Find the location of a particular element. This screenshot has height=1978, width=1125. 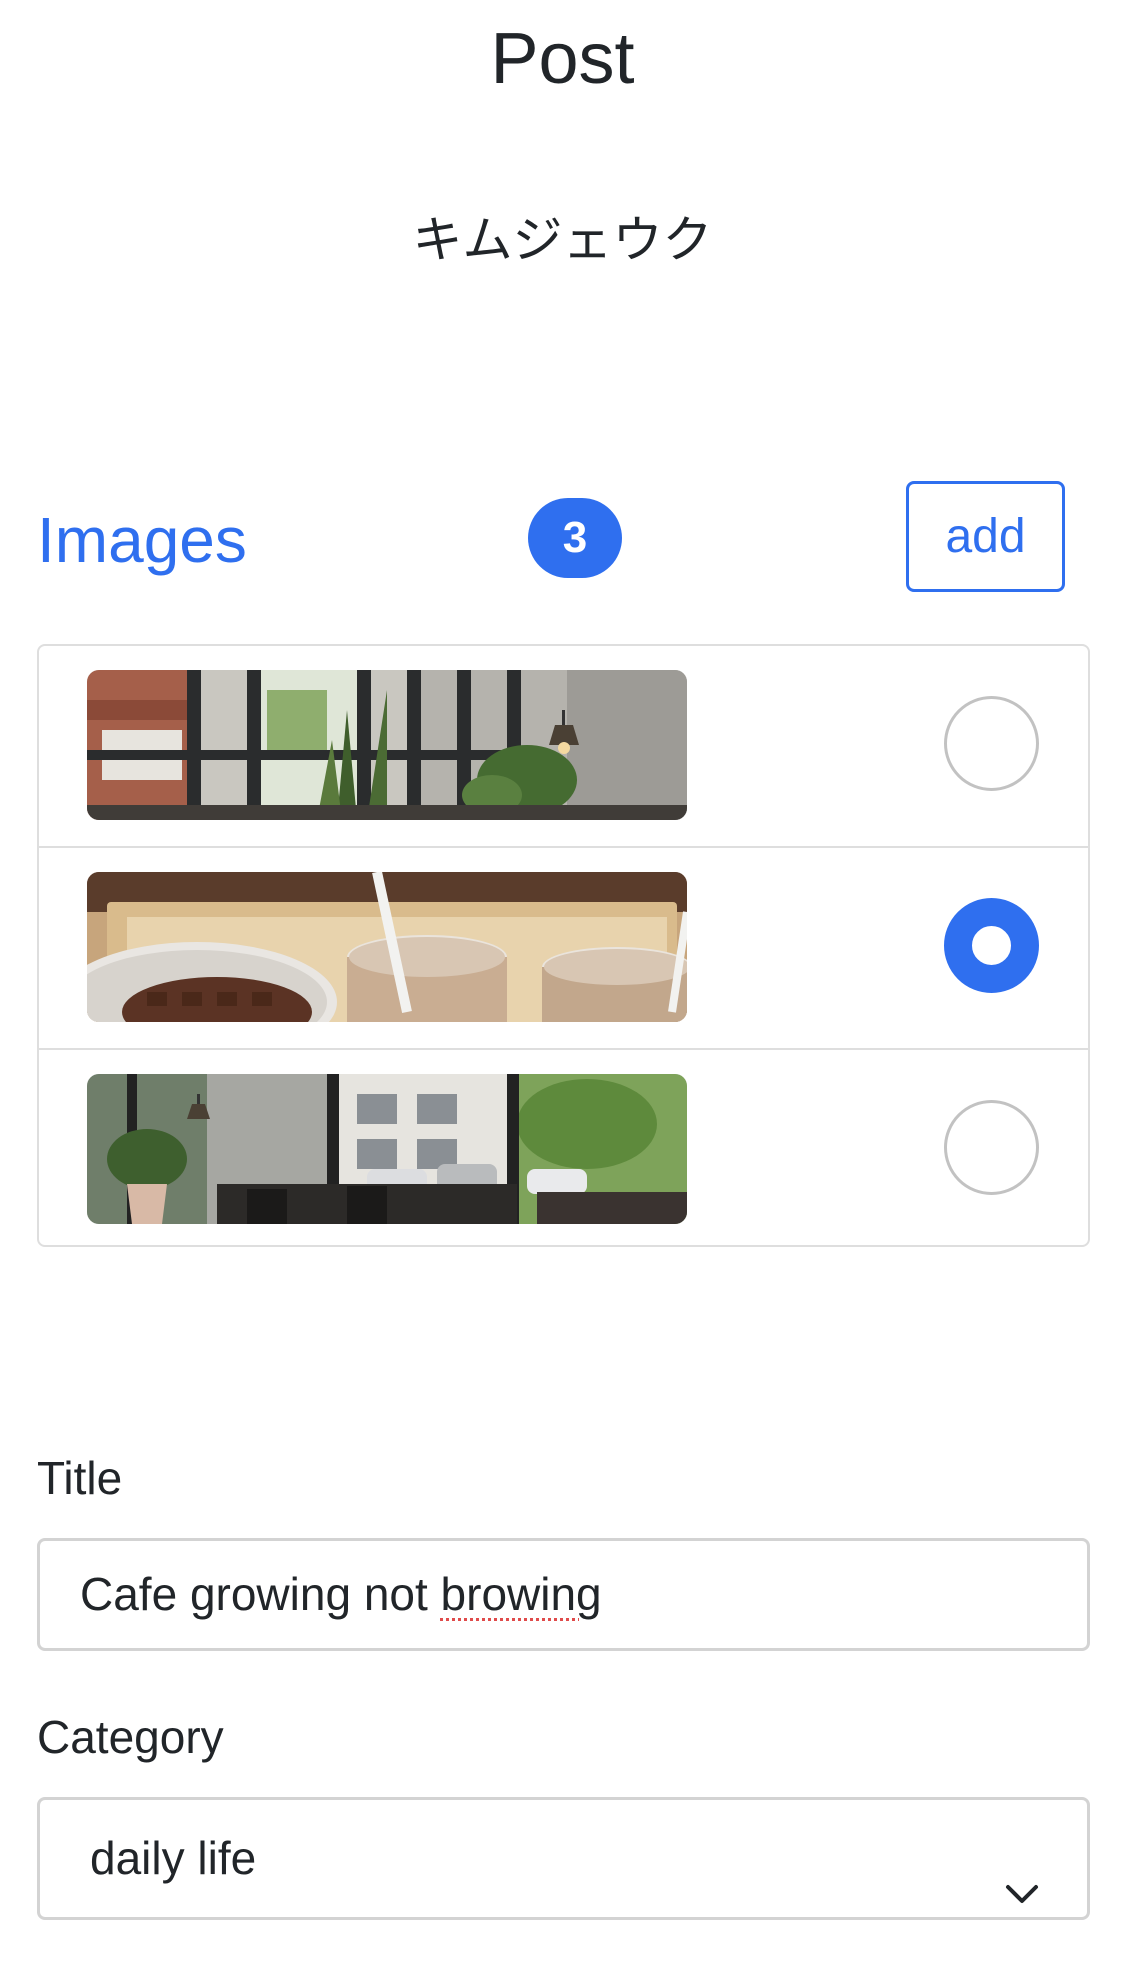

cafe-window-interior-photo is located at coordinates (387, 745).